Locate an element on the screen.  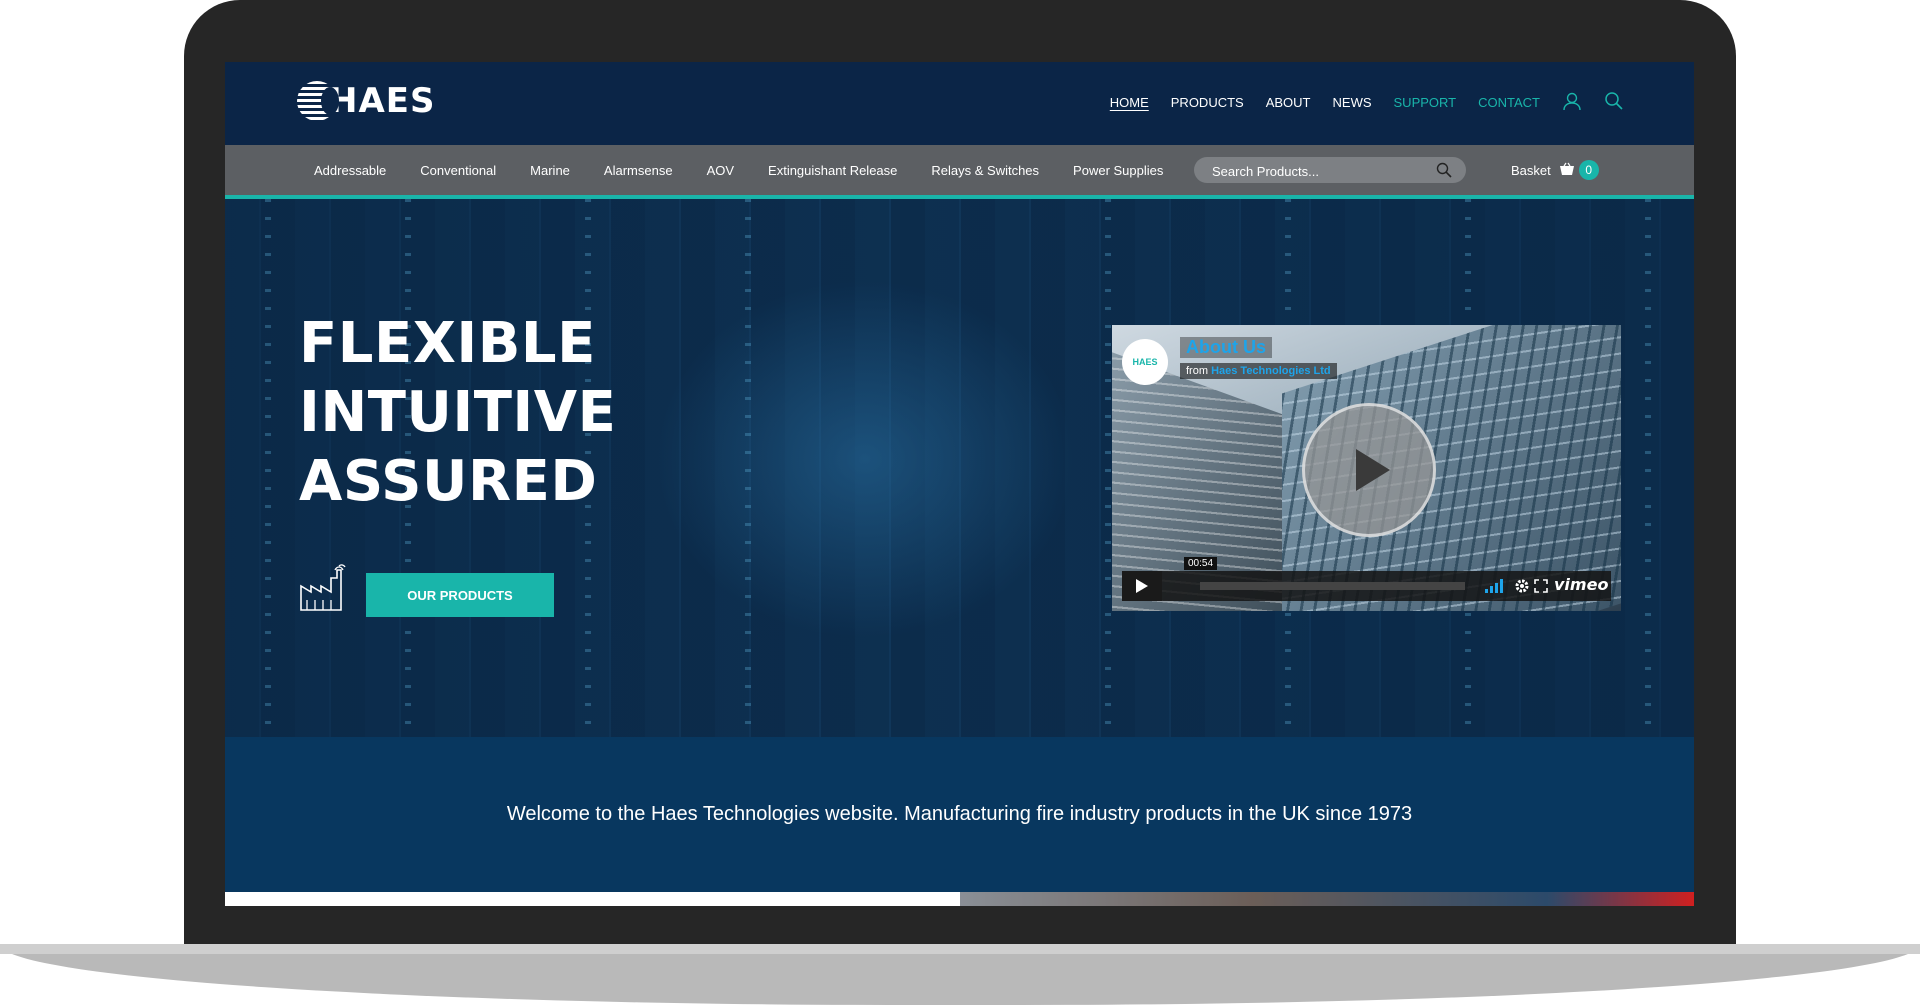
next-section-preview is located at coordinates (959, 899).